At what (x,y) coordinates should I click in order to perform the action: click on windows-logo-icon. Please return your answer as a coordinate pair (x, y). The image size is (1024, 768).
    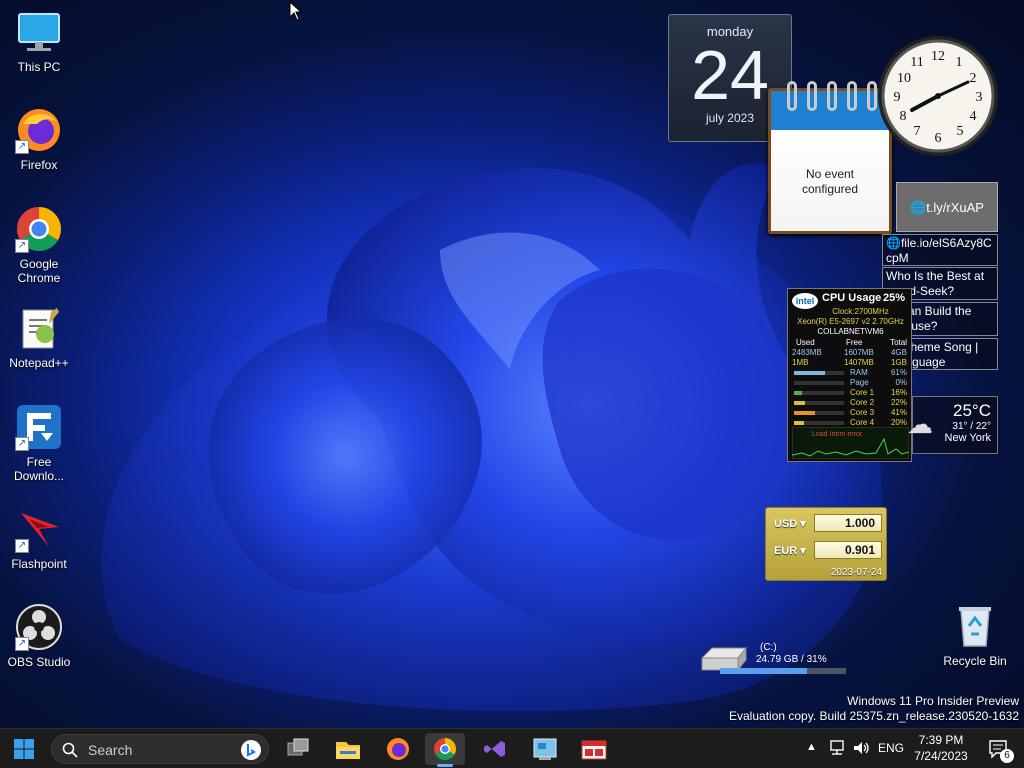
    Looking at the image, I should click on (24, 749).